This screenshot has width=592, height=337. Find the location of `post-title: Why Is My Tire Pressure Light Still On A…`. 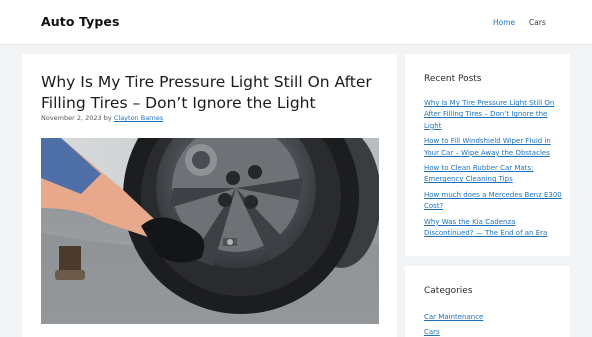

post-title: Why Is My Tire Pressure Light Still On A… is located at coordinates (206, 92).